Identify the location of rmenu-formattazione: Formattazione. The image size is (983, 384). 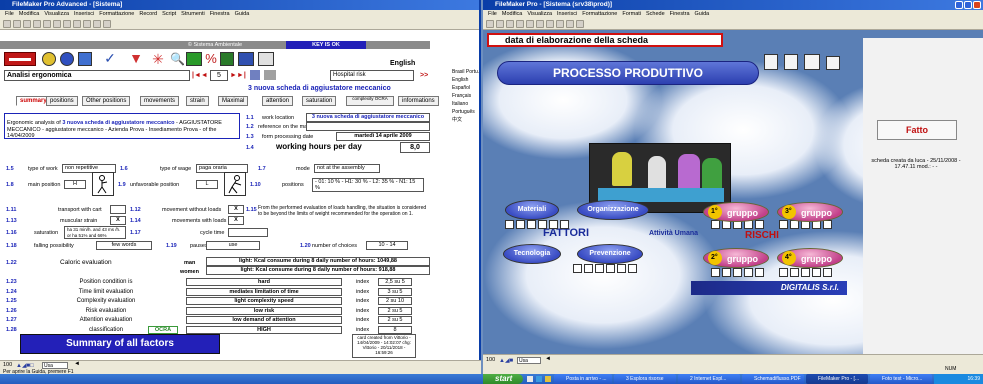
(599, 14).